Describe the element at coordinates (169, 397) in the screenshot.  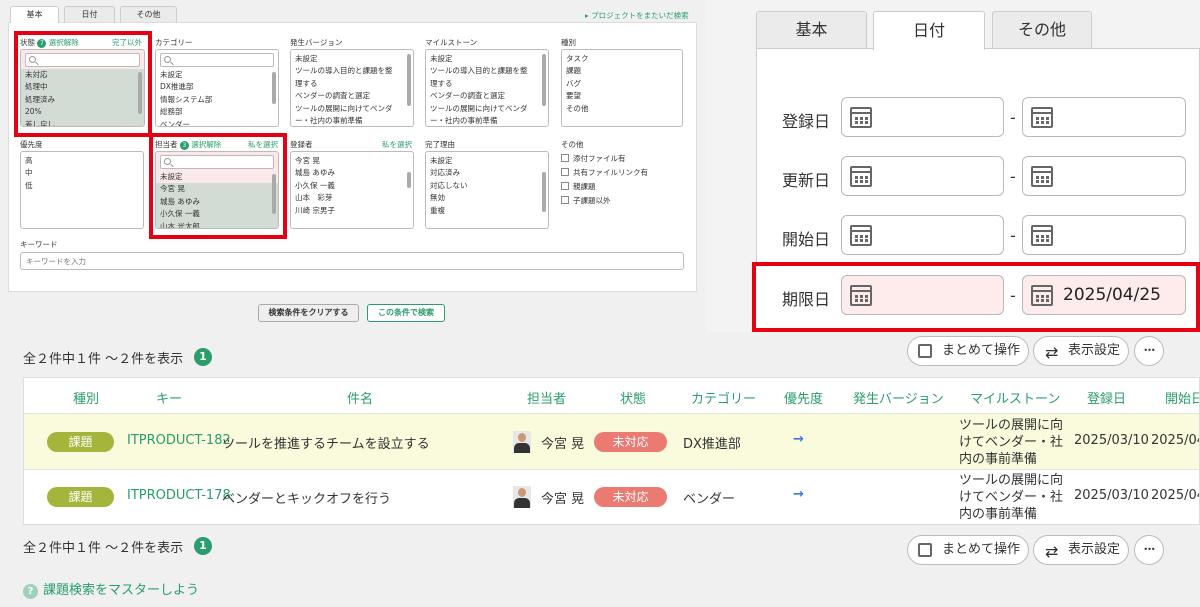
I see `column-header: キー` at that location.